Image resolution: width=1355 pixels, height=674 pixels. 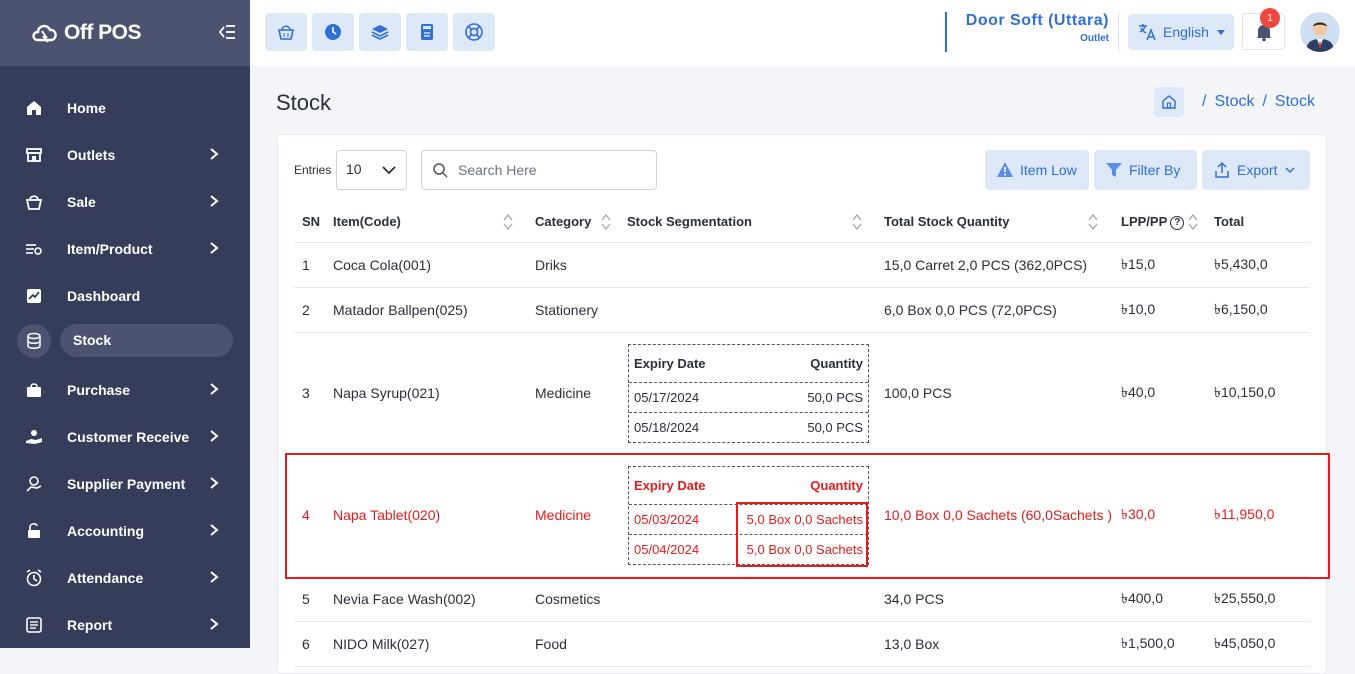 I want to click on caret-down-icon, so click(x=1220, y=32).